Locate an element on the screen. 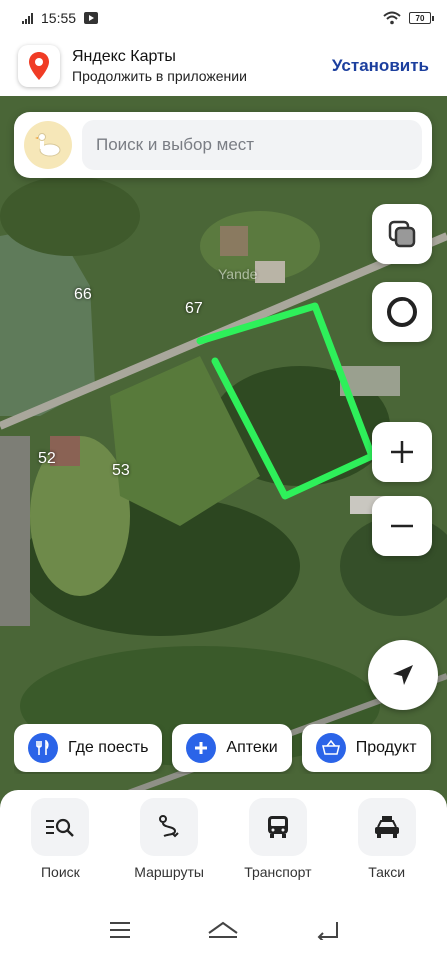  chip-food: Где поесть is located at coordinates (88, 748).